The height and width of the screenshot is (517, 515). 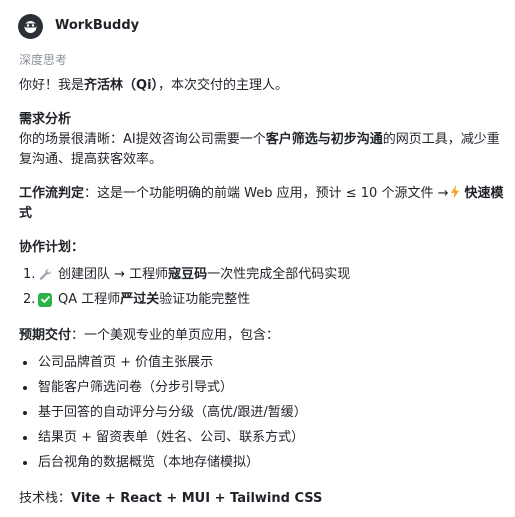 I want to click on needs-heading: 需求分析, so click(x=45, y=119).